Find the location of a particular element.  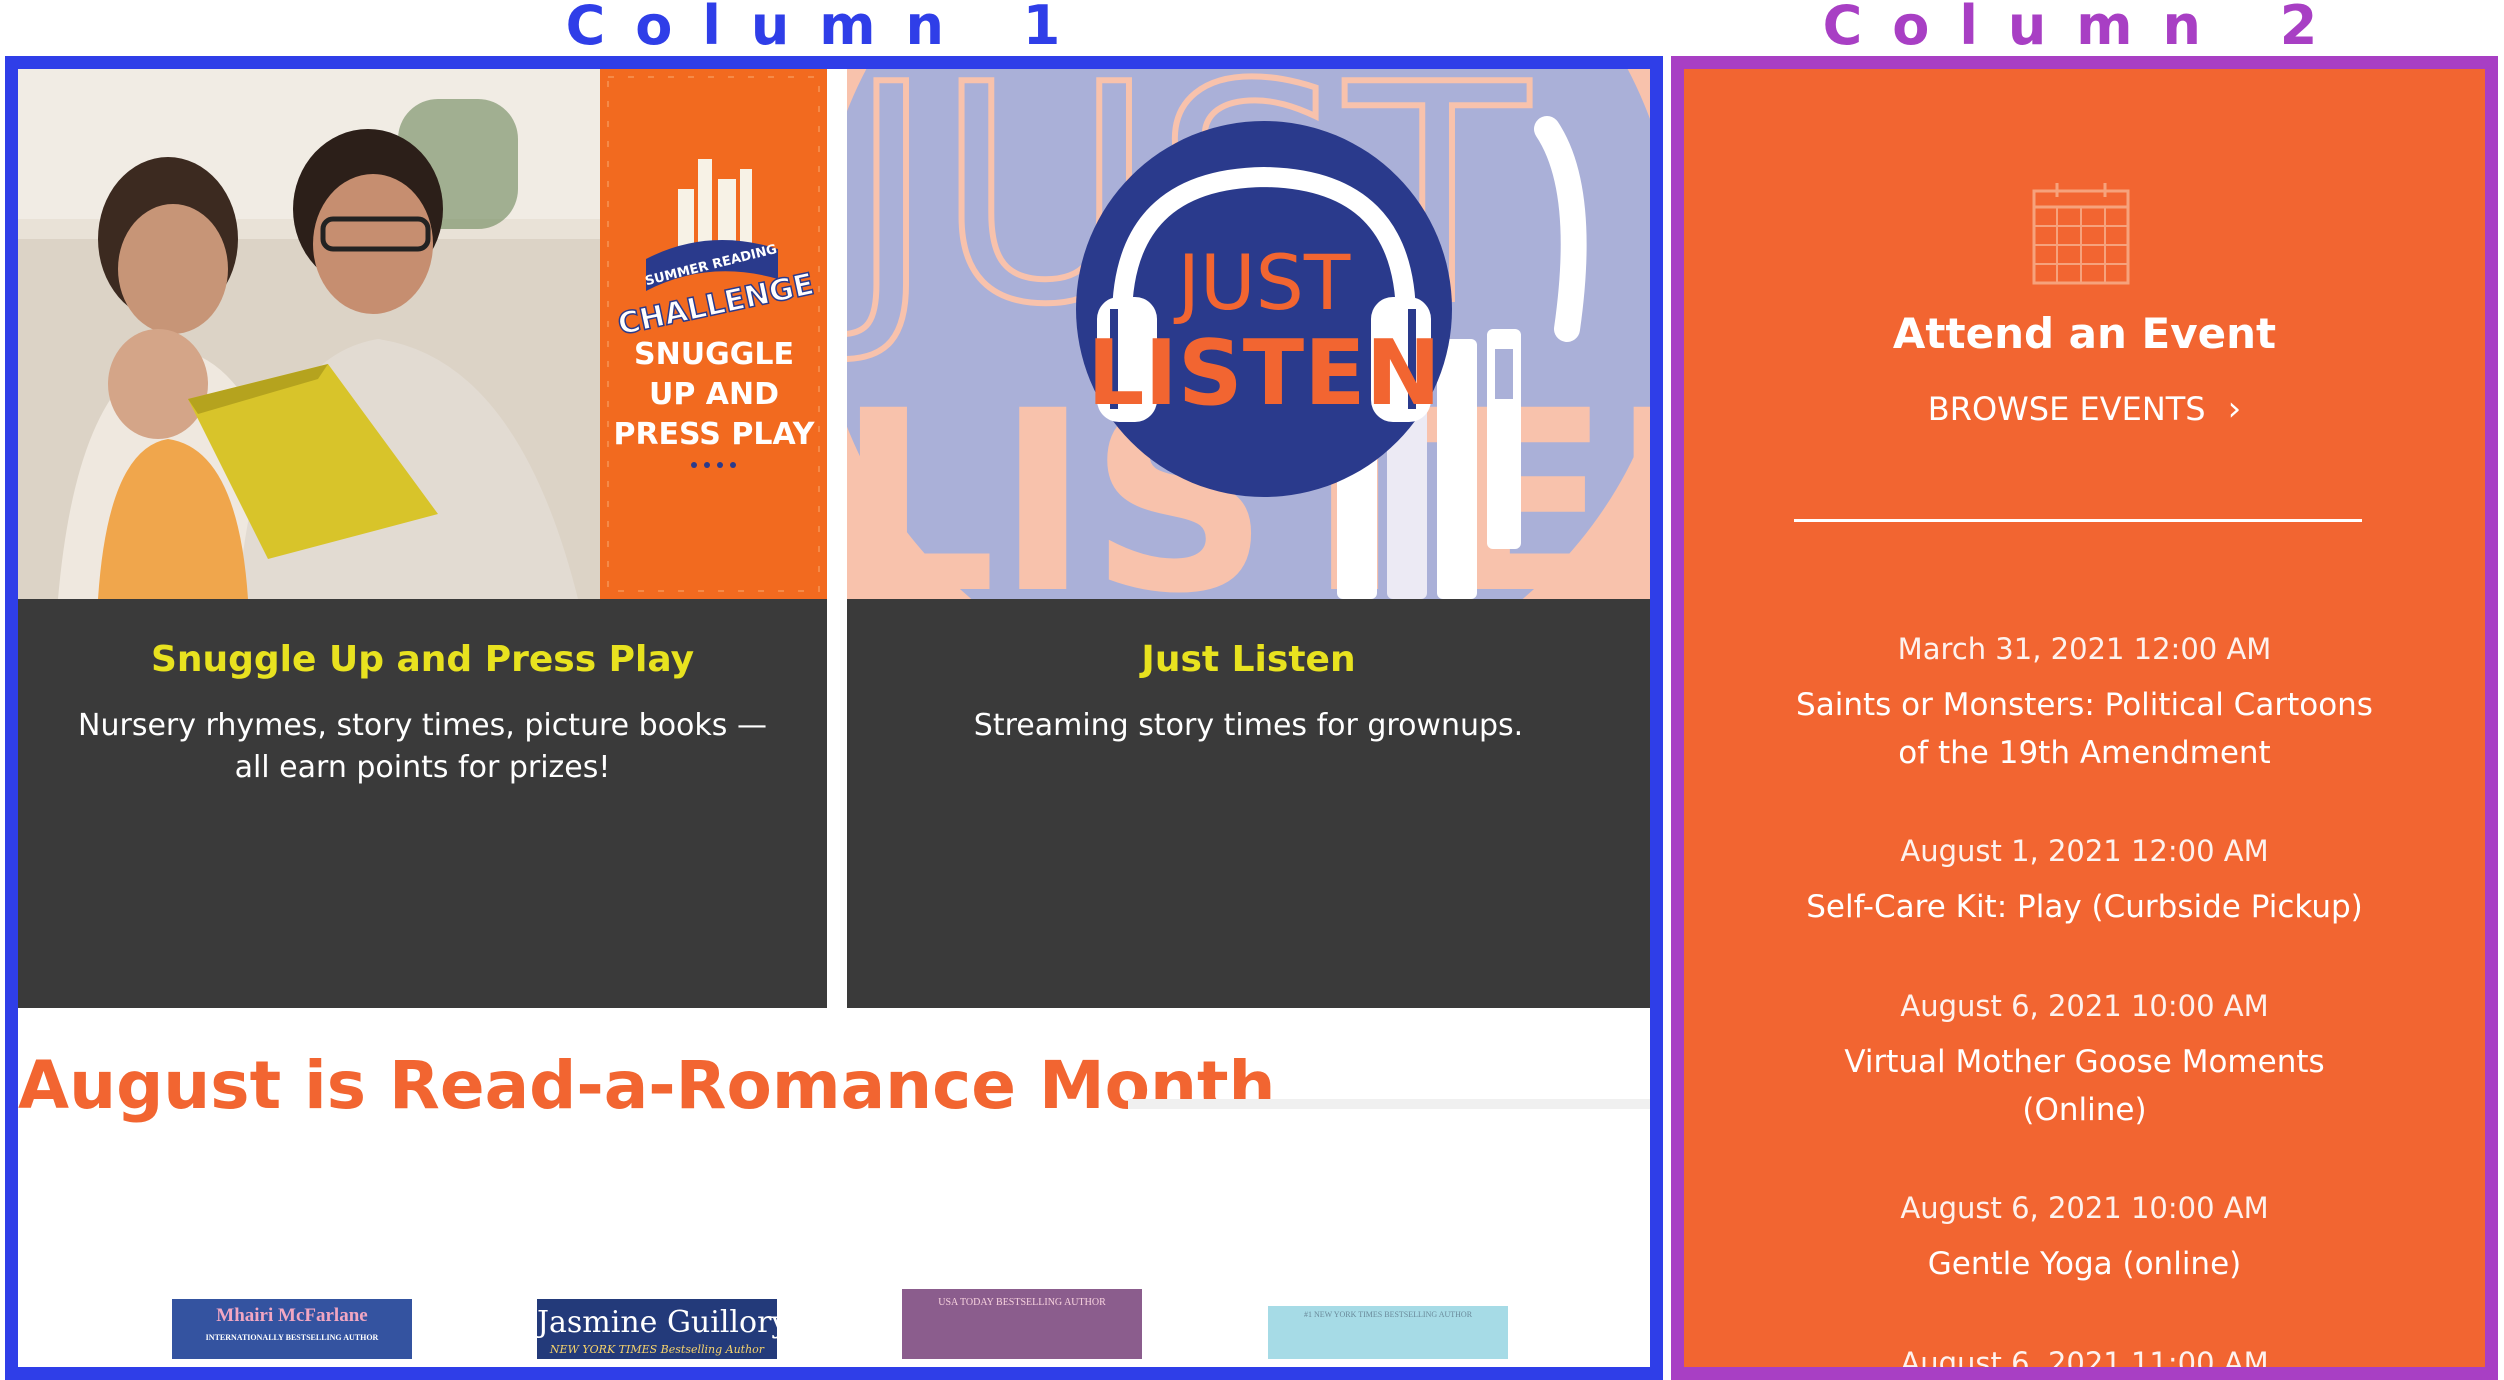

event-title-line: Gentle Yoga (online) is located at coordinates (2084, 1264).